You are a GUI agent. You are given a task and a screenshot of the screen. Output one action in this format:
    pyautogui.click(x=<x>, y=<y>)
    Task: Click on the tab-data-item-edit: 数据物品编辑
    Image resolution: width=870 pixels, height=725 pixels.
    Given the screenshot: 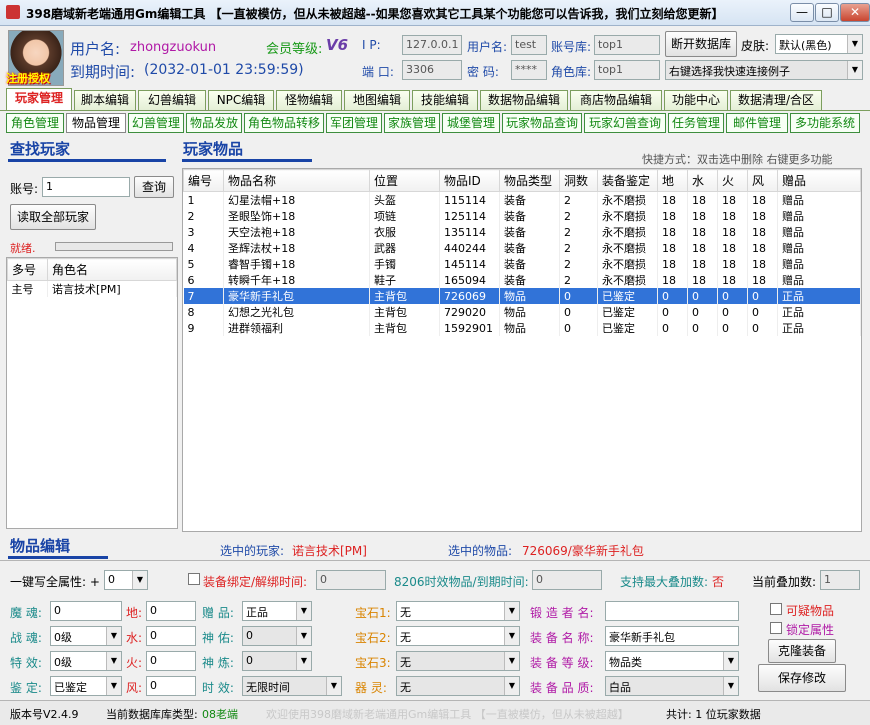 What is the action you would take?
    pyautogui.click(x=524, y=100)
    